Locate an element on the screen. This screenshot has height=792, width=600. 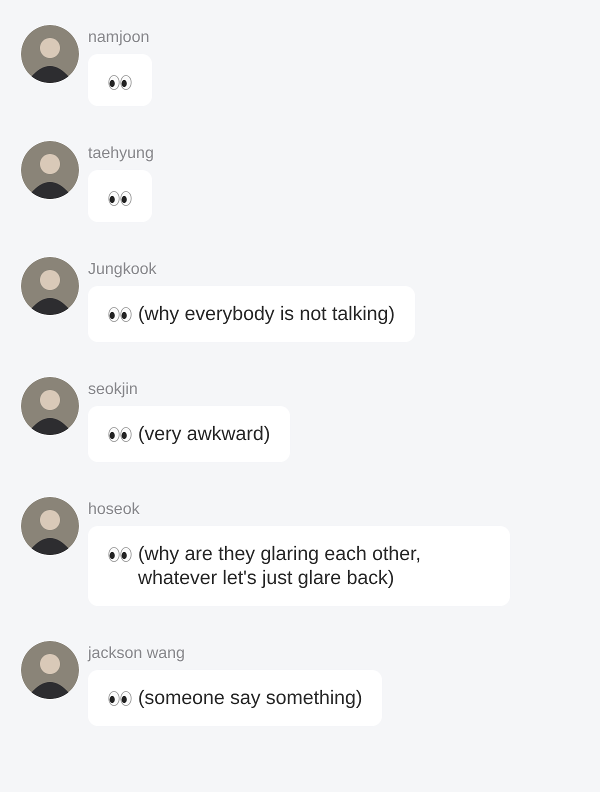
sender-name: namjoon is located at coordinates (119, 38).